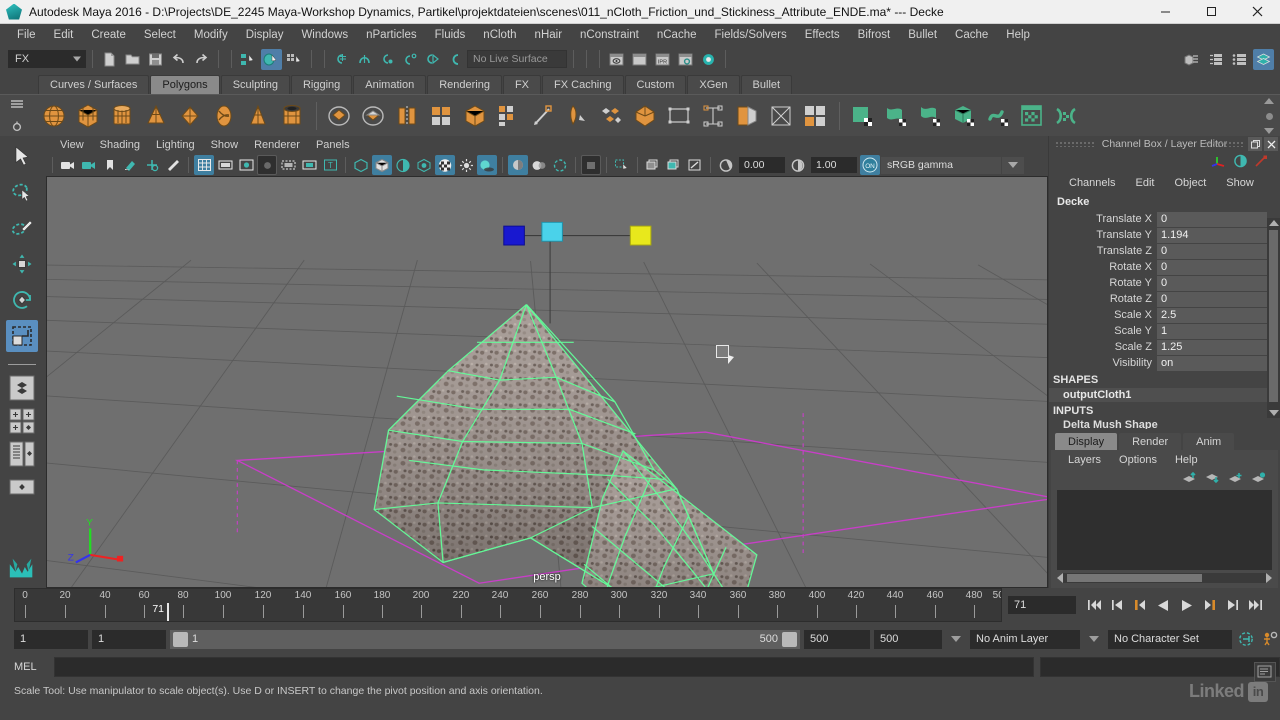 This screenshot has width=1280, height=720. I want to click on range-slider-left-handle, so click(180, 639).